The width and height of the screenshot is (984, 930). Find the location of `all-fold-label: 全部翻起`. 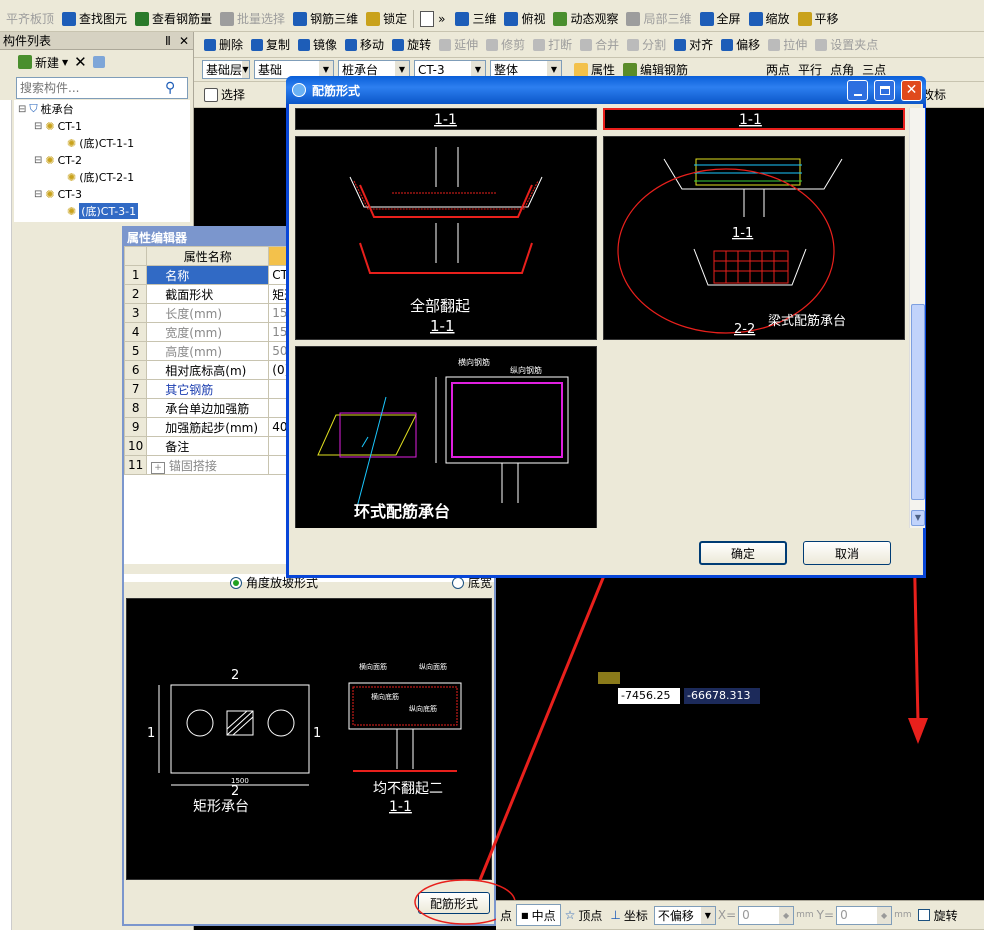

all-fold-label: 全部翻起 is located at coordinates (440, 306).